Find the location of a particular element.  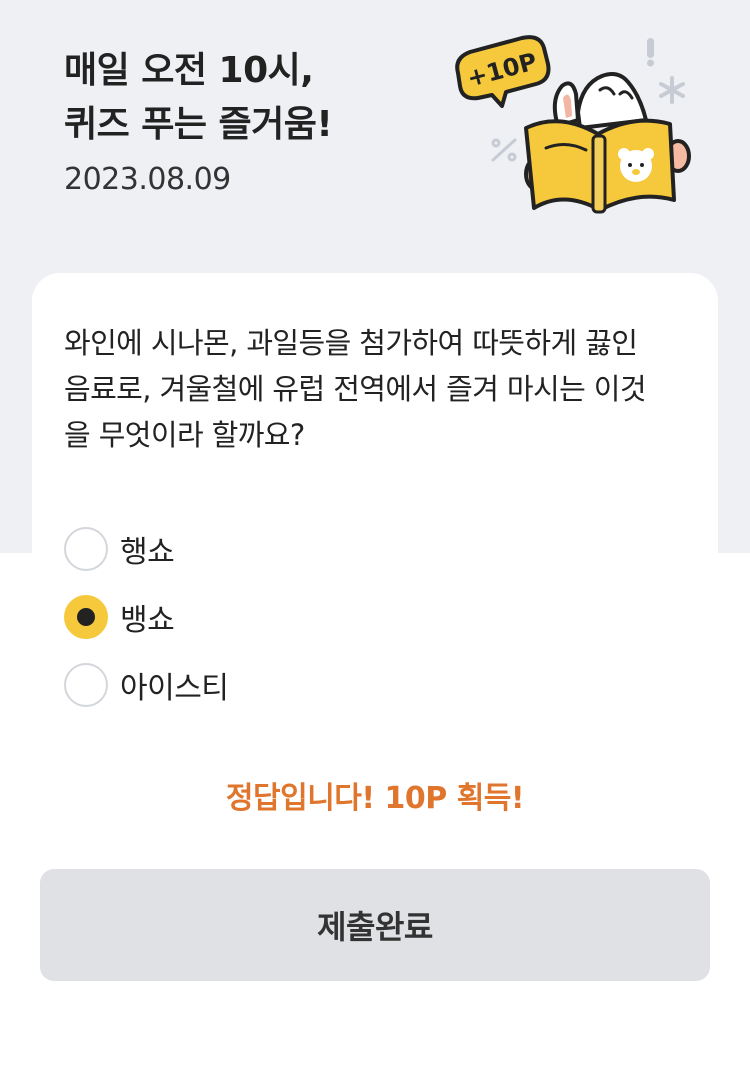

answer-option-2: 뱅쇼 is located at coordinates (119, 617).